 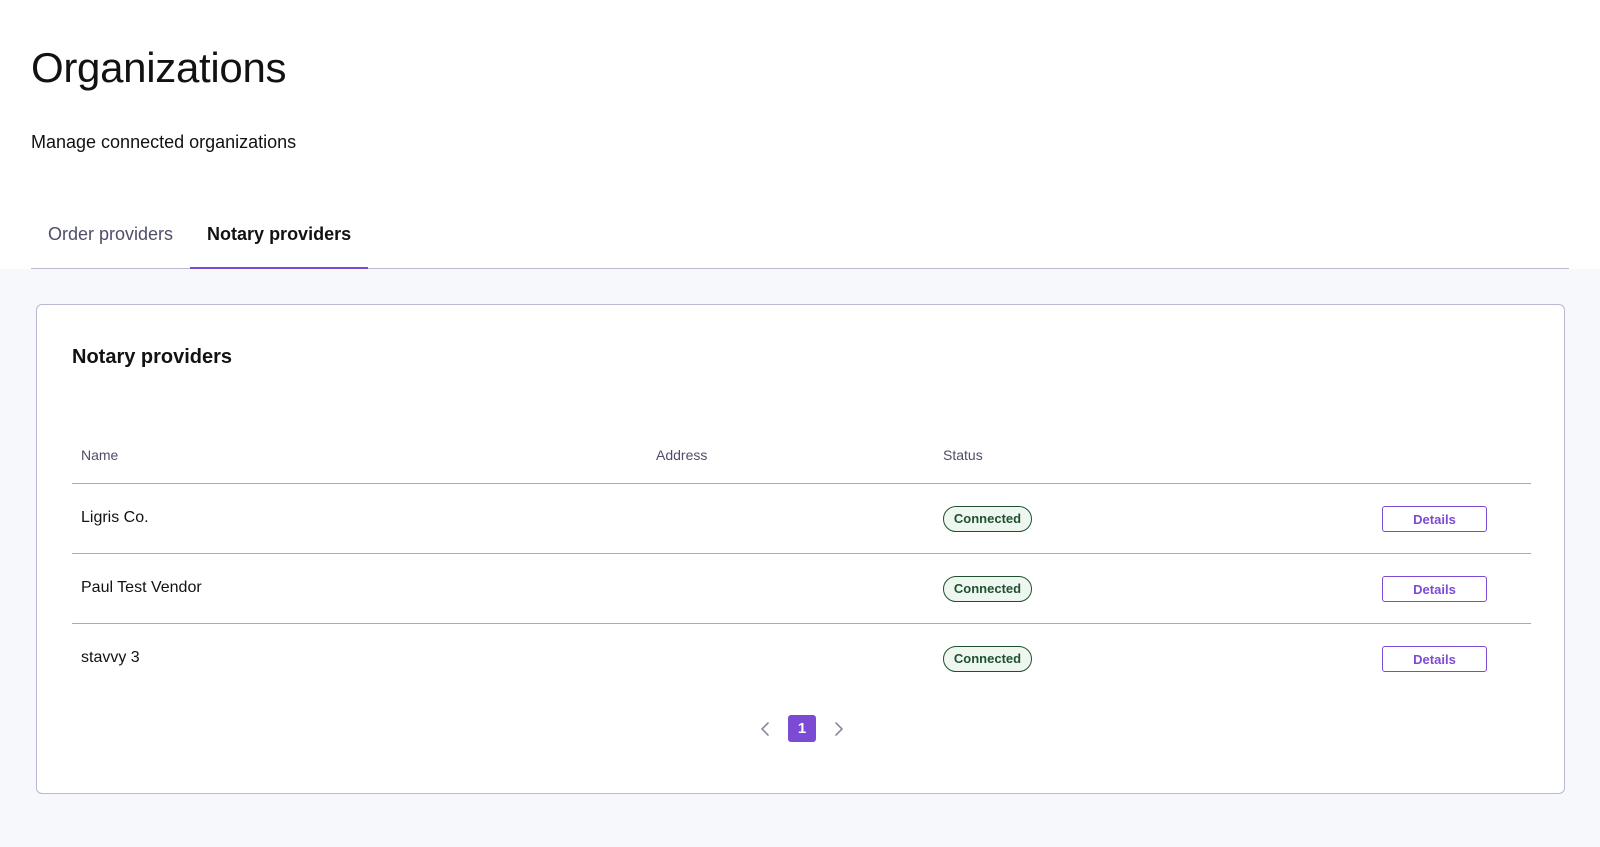 I want to click on page-title: Organizations, so click(x=159, y=67).